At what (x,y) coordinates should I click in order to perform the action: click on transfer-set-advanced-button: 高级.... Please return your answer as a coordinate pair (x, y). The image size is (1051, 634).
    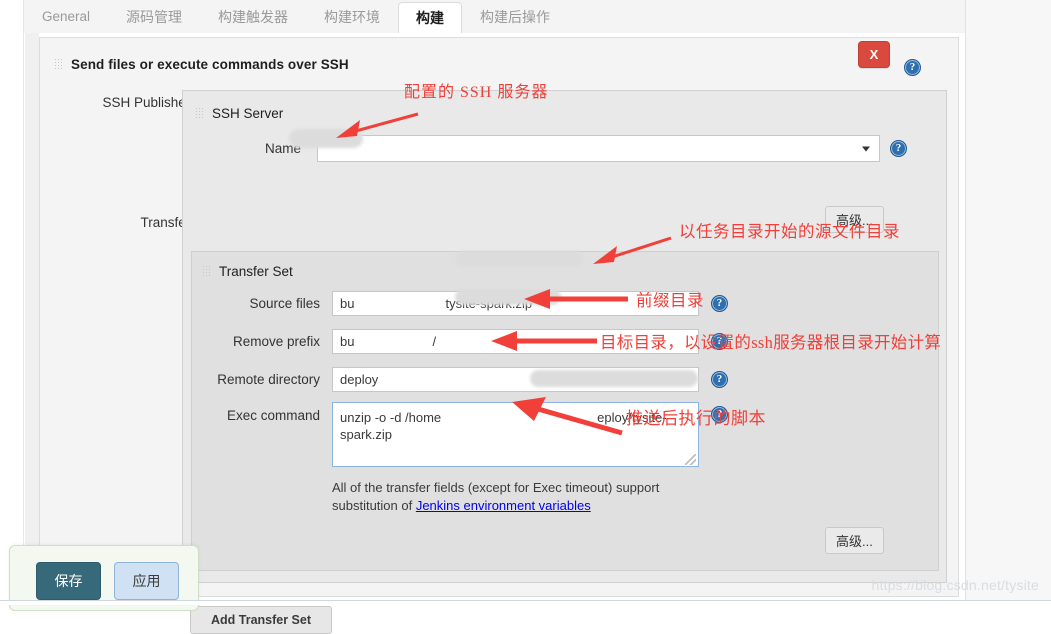
    Looking at the image, I should click on (854, 540).